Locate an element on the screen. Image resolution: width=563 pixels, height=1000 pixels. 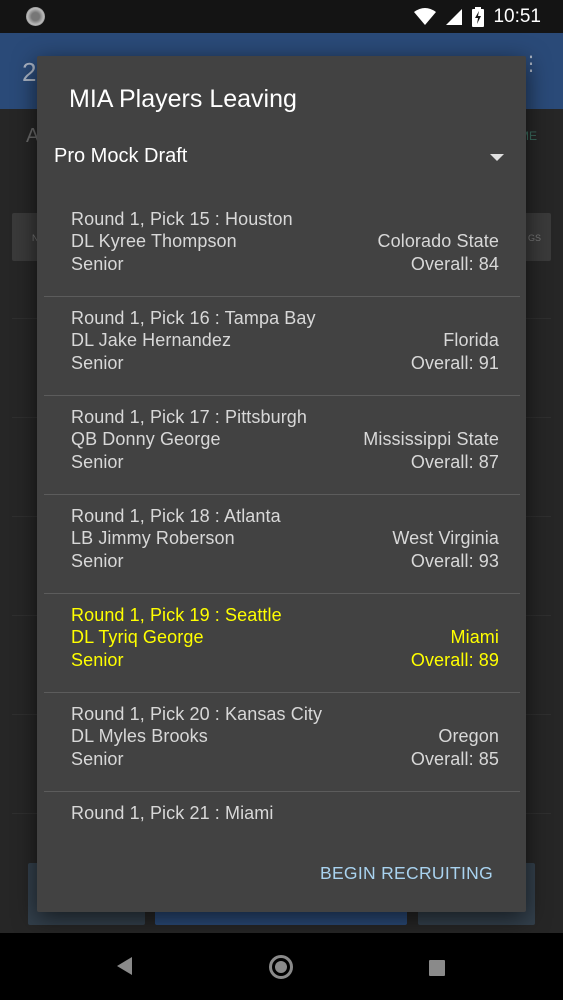
back-icon is located at coordinates (124, 966).